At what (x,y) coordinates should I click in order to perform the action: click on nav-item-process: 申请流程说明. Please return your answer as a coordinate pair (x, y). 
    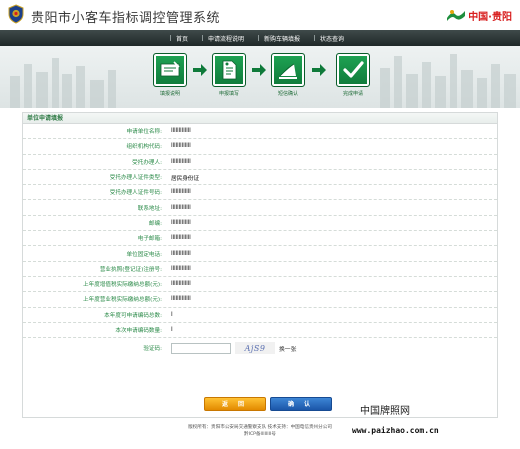
    Looking at the image, I should click on (223, 38).